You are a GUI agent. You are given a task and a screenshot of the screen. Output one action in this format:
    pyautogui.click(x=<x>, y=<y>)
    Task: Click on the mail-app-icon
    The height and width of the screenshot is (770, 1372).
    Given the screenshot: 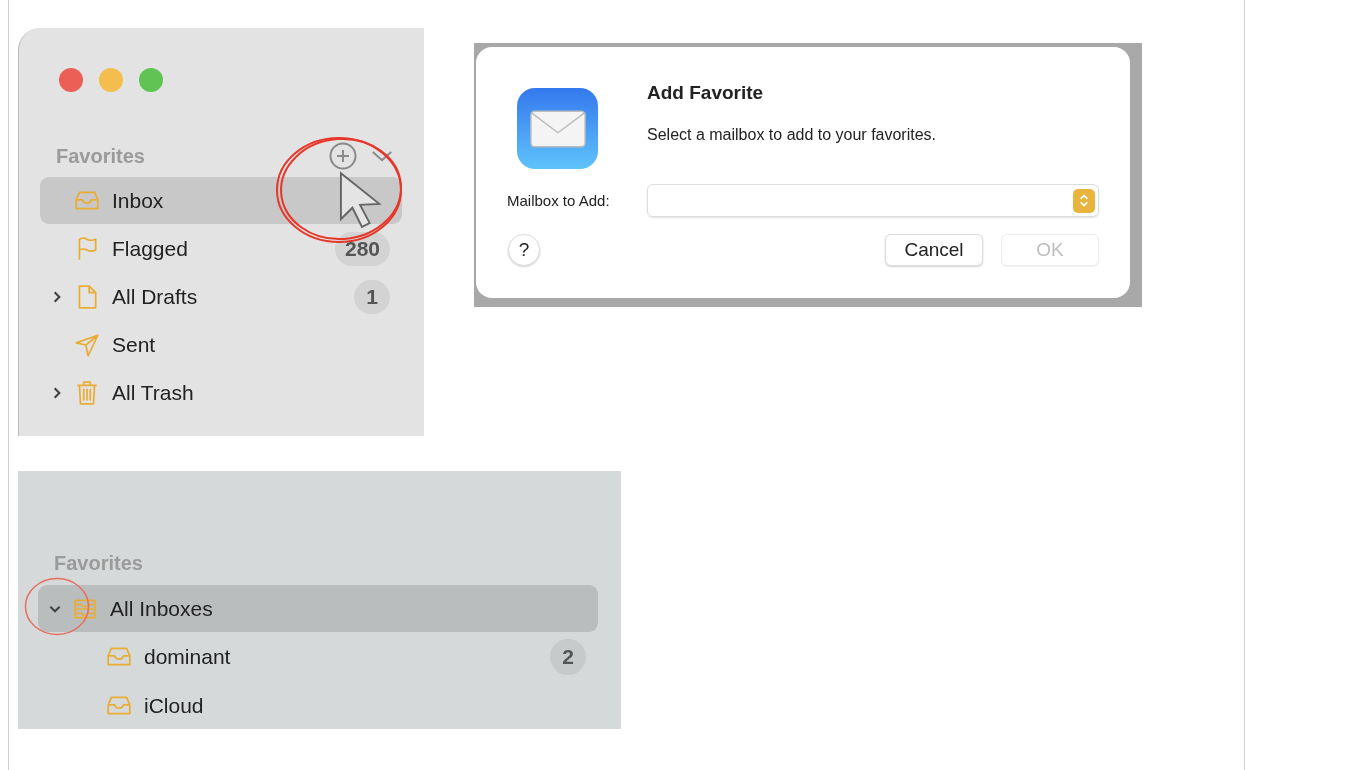 What is the action you would take?
    pyautogui.click(x=557, y=128)
    